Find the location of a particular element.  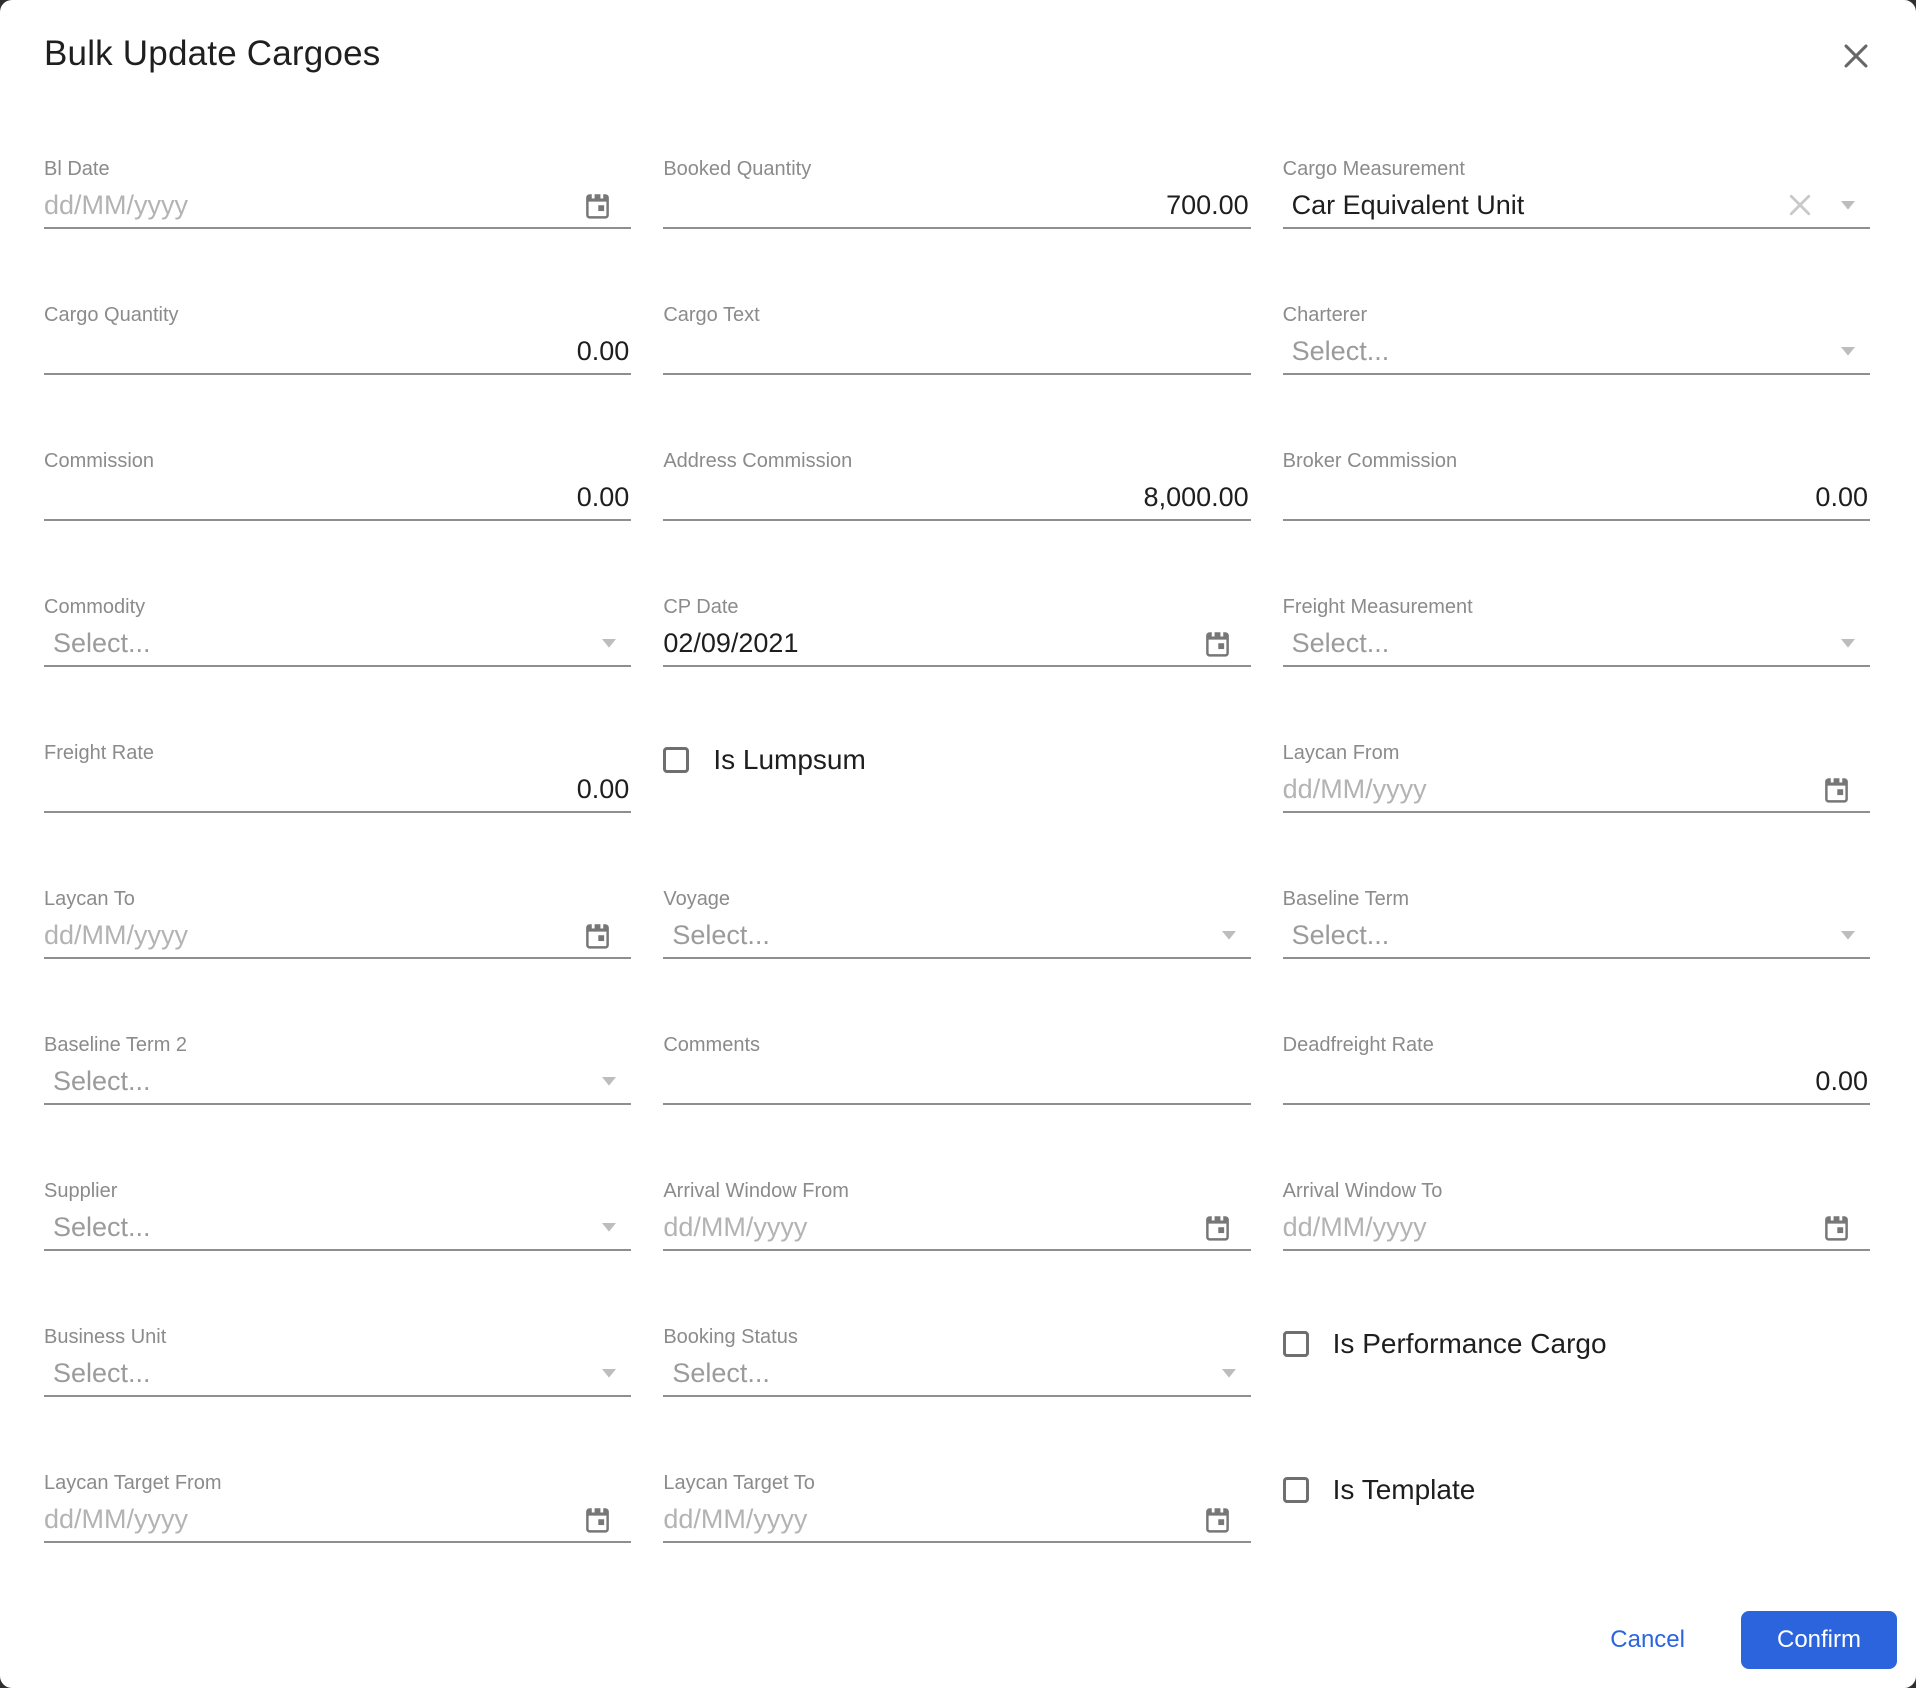

commission-value: 0.00 is located at coordinates (603, 496).